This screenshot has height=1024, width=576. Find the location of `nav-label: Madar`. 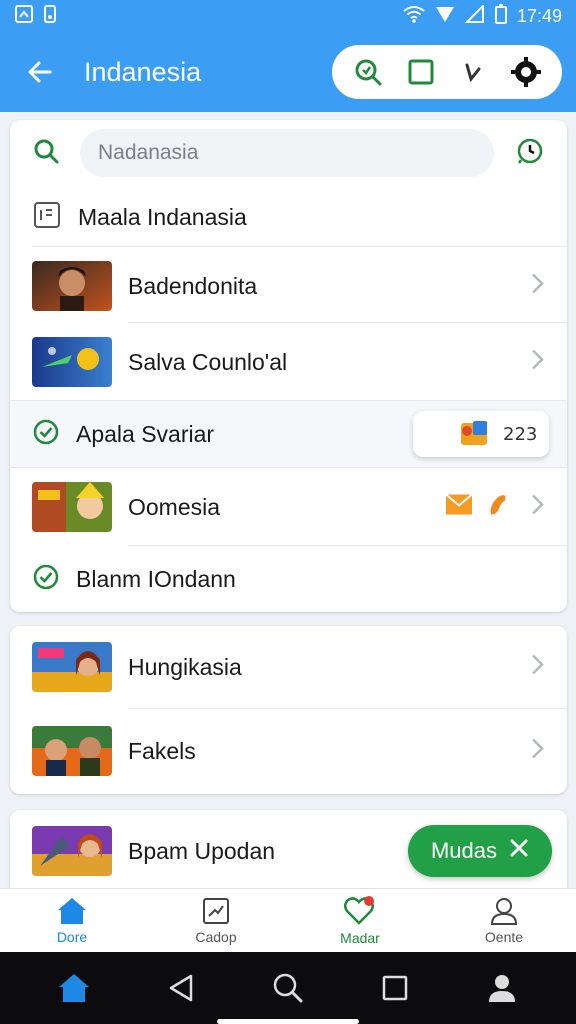

nav-label: Madar is located at coordinates (360, 938).